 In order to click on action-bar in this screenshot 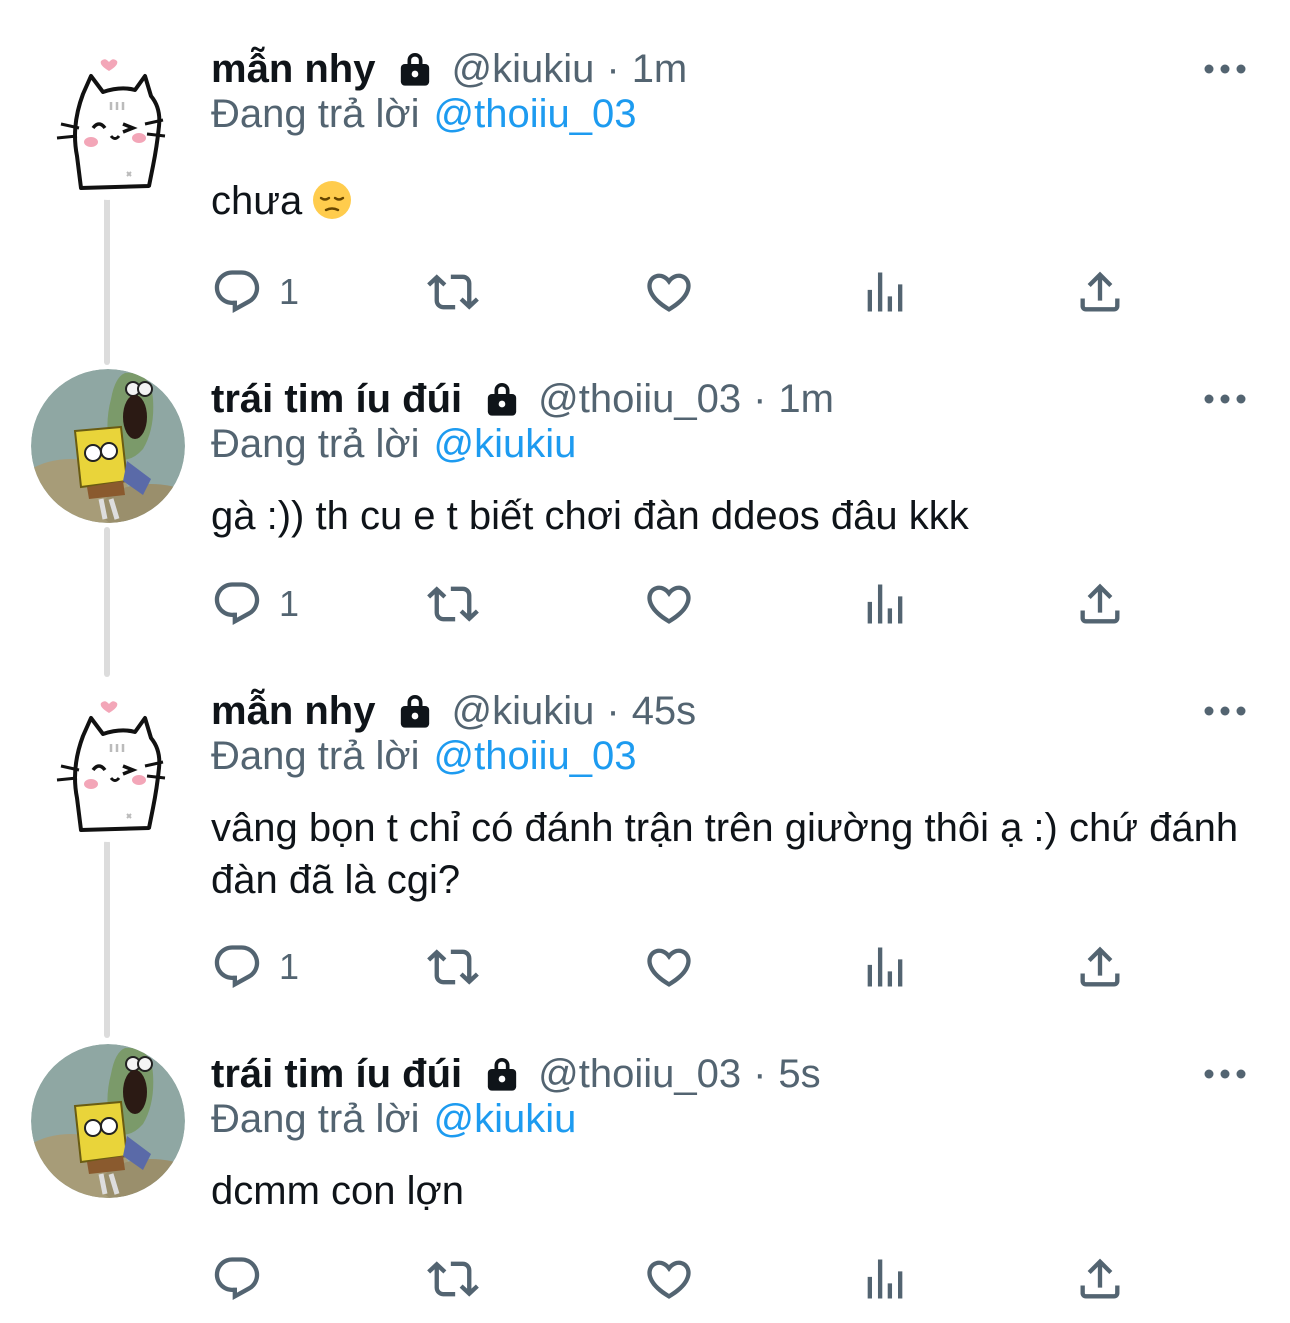, I will do `click(676, 1279)`.